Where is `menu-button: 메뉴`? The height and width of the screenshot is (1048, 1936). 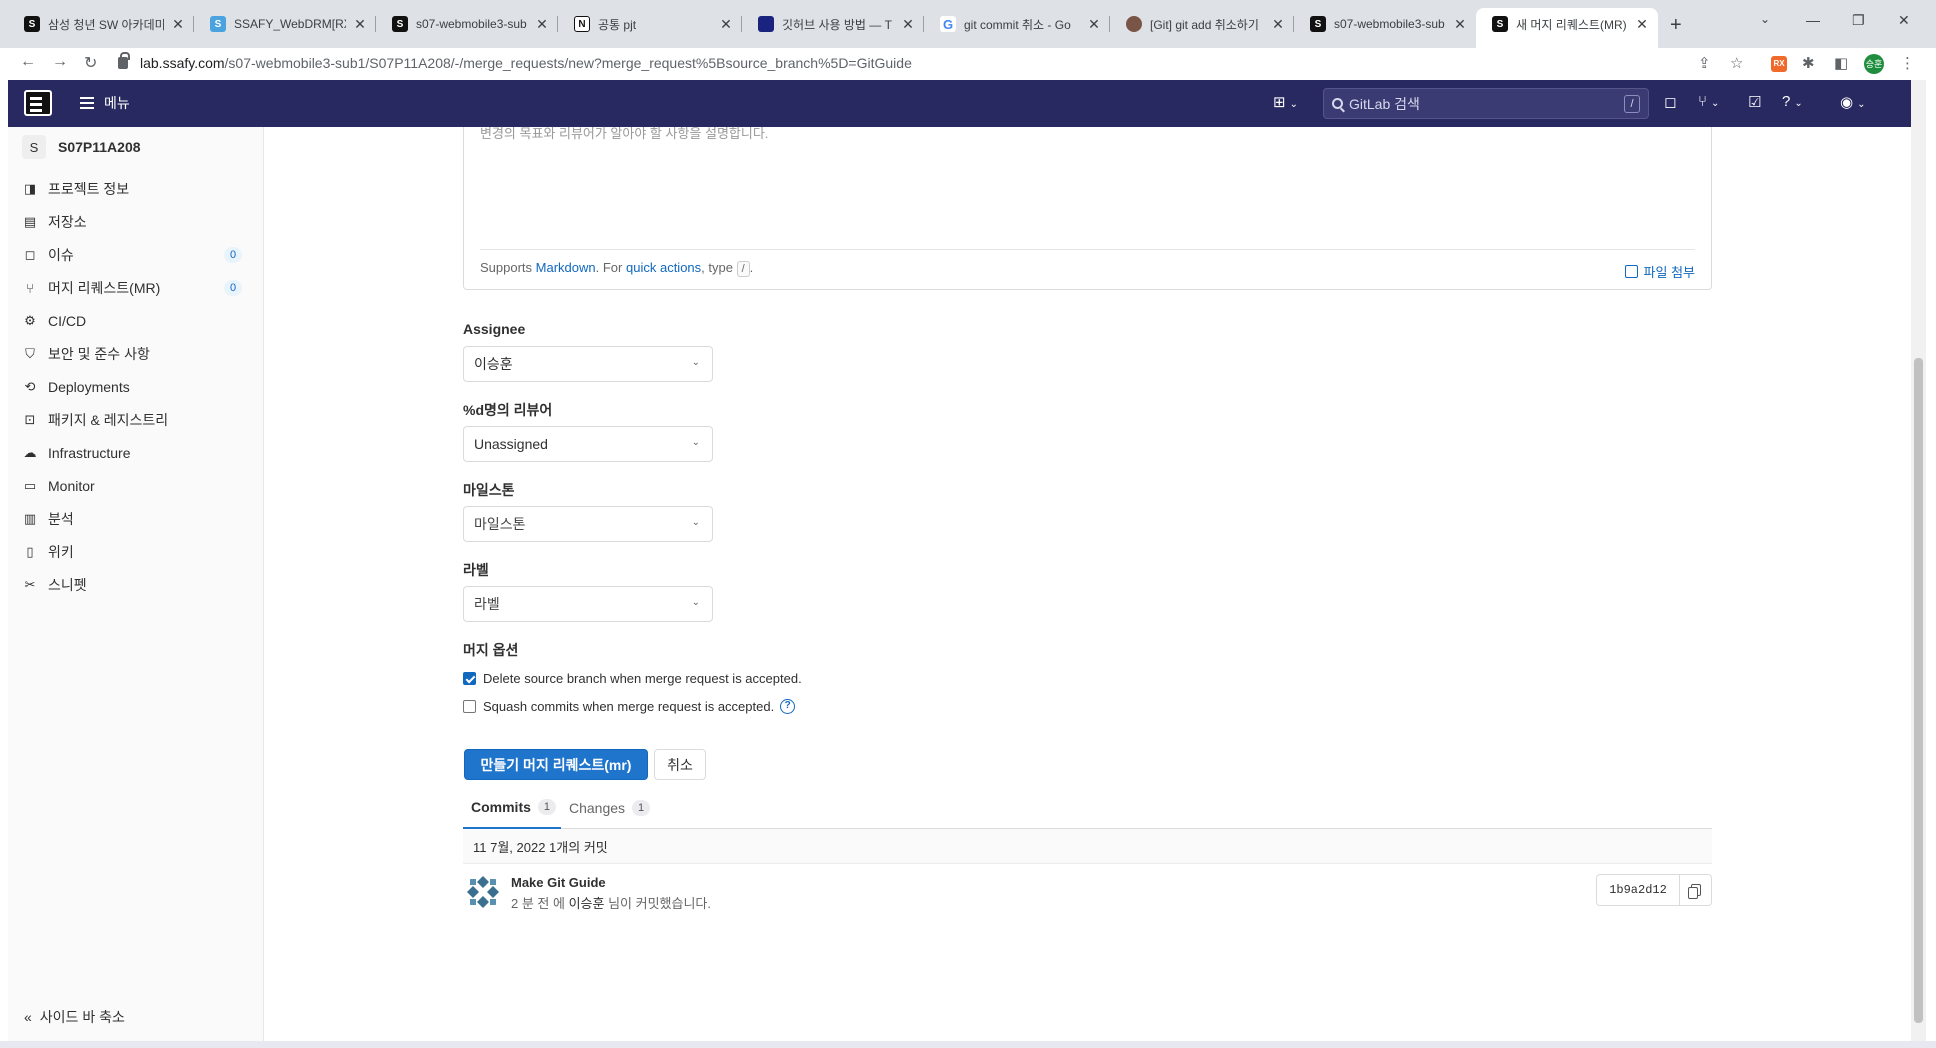 menu-button: 메뉴 is located at coordinates (105, 103).